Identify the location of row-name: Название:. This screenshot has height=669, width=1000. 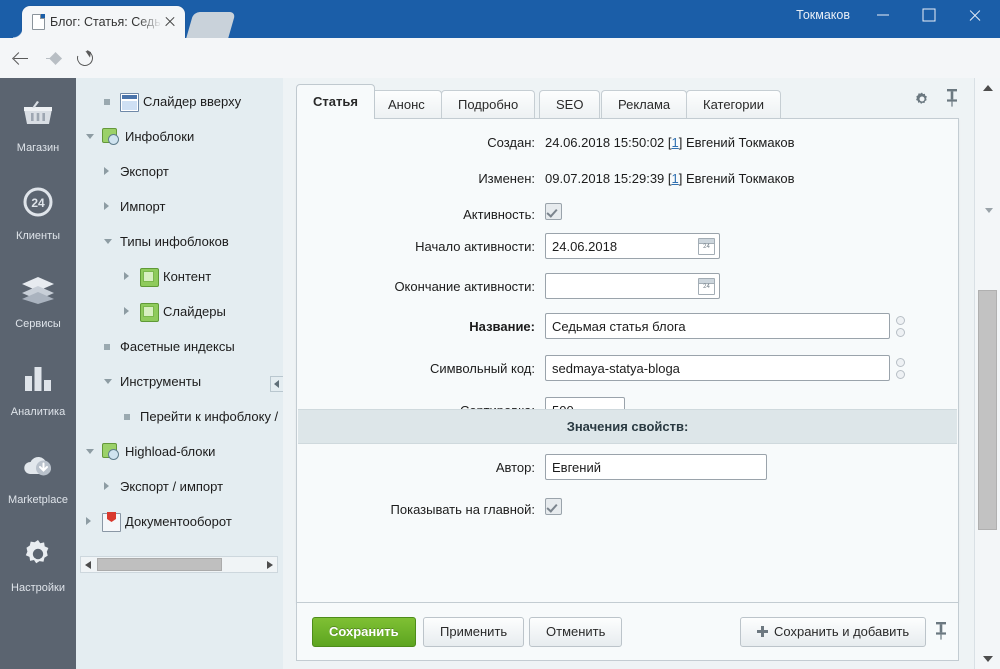
(627, 331).